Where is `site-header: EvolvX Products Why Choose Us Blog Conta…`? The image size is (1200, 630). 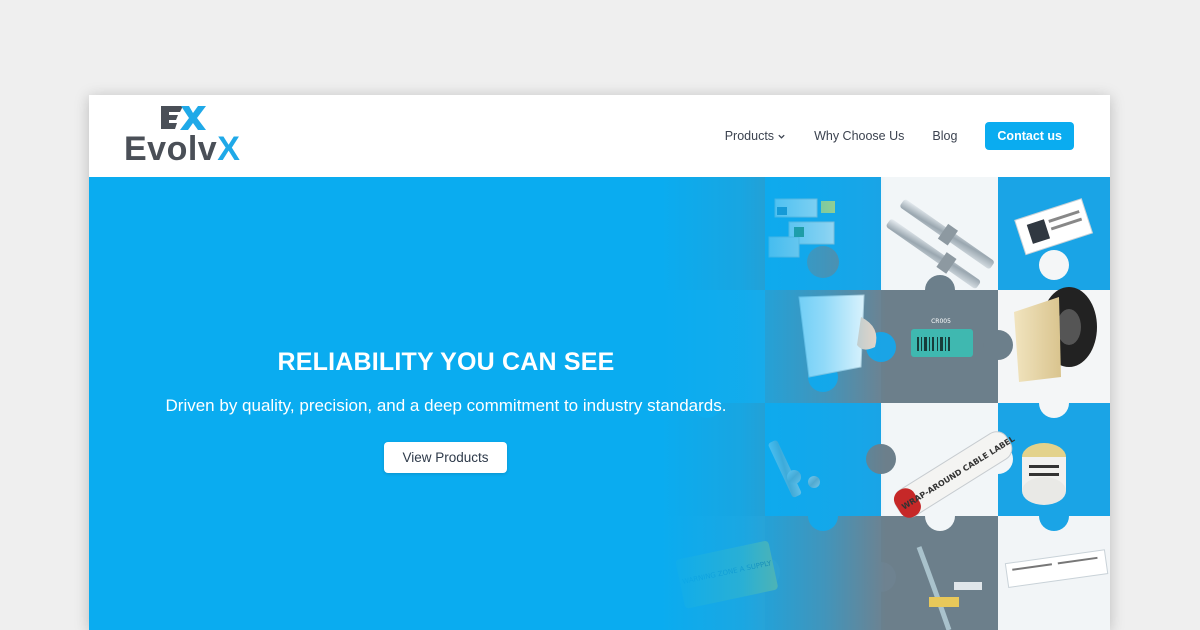
site-header: EvolvX Products Why Choose Us Blog Conta… is located at coordinates (599, 136).